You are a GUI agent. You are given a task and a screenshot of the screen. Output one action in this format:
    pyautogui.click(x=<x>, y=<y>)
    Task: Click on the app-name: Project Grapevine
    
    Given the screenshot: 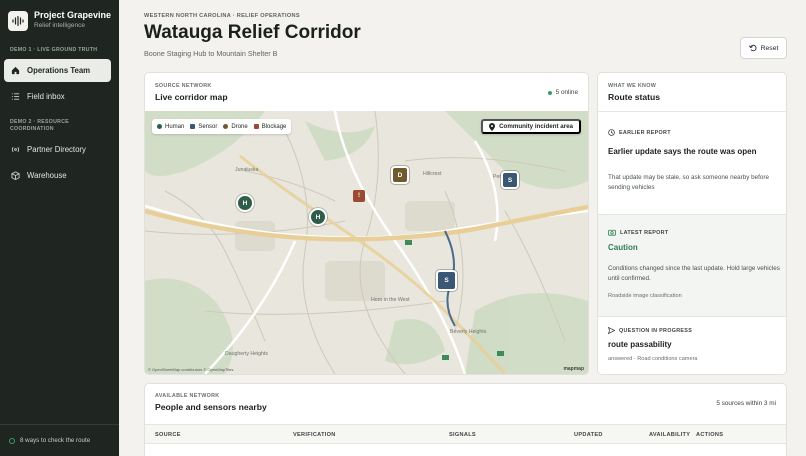 What is the action you would take?
    pyautogui.click(x=73, y=15)
    